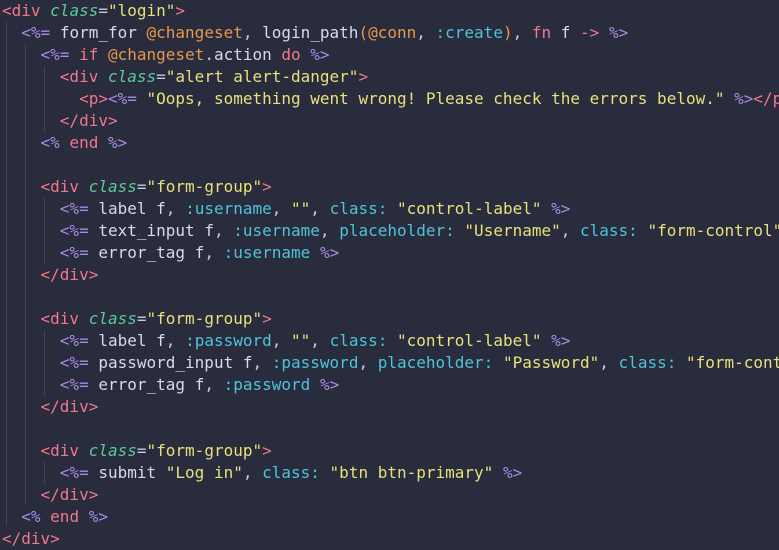 This screenshot has width=779, height=550. Describe the element at coordinates (389, 253) in the screenshot. I see `code-line: <%= error_tag f, :username %>` at that location.